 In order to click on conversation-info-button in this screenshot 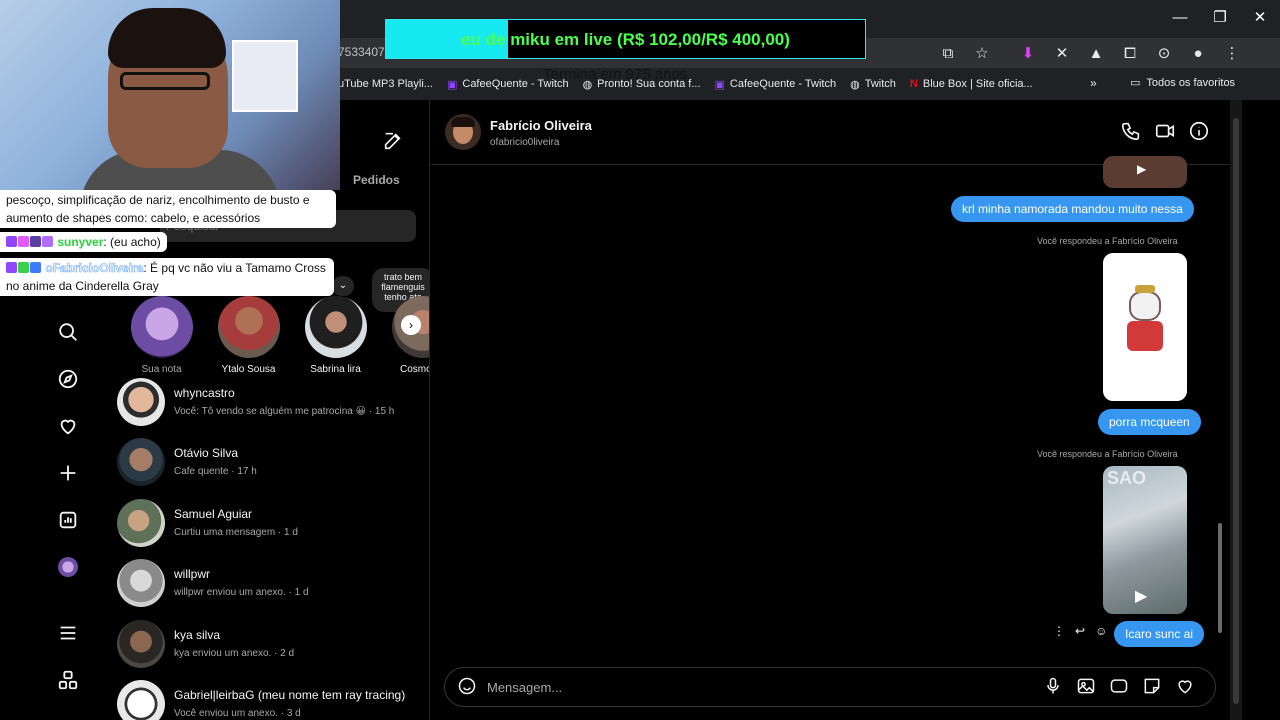, I will do `click(1200, 132)`.